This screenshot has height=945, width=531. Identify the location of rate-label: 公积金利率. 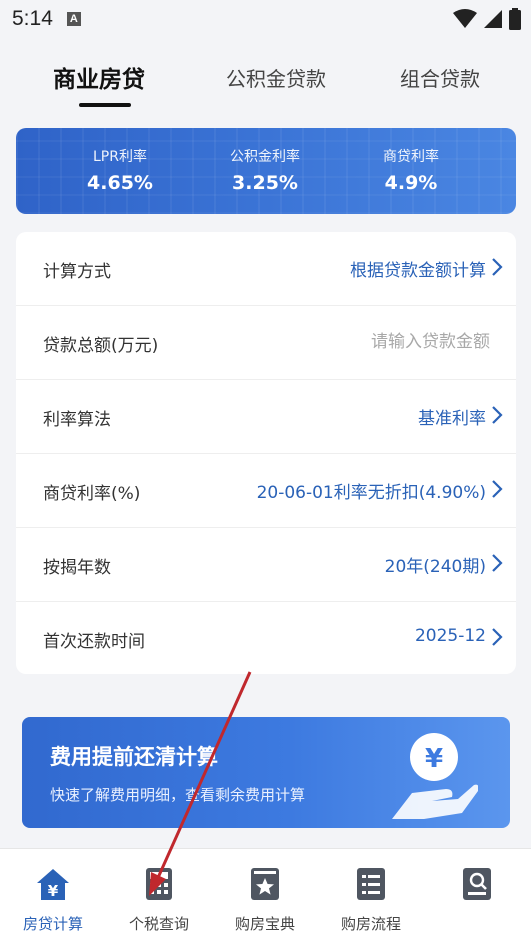
(265, 157).